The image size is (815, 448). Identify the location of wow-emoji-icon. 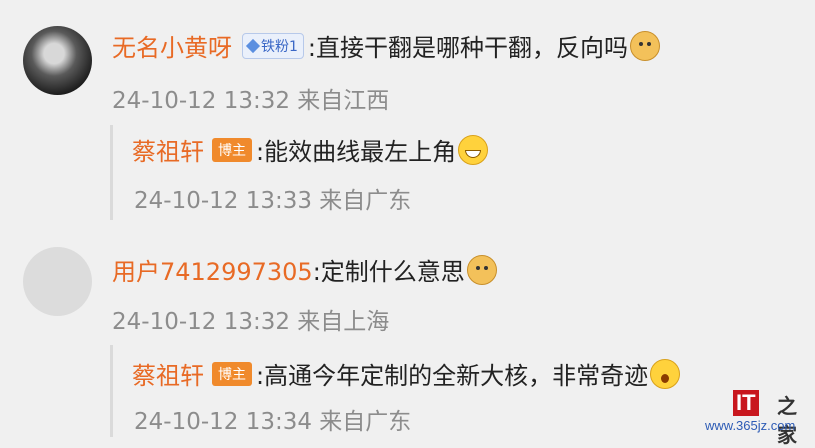
(665, 373).